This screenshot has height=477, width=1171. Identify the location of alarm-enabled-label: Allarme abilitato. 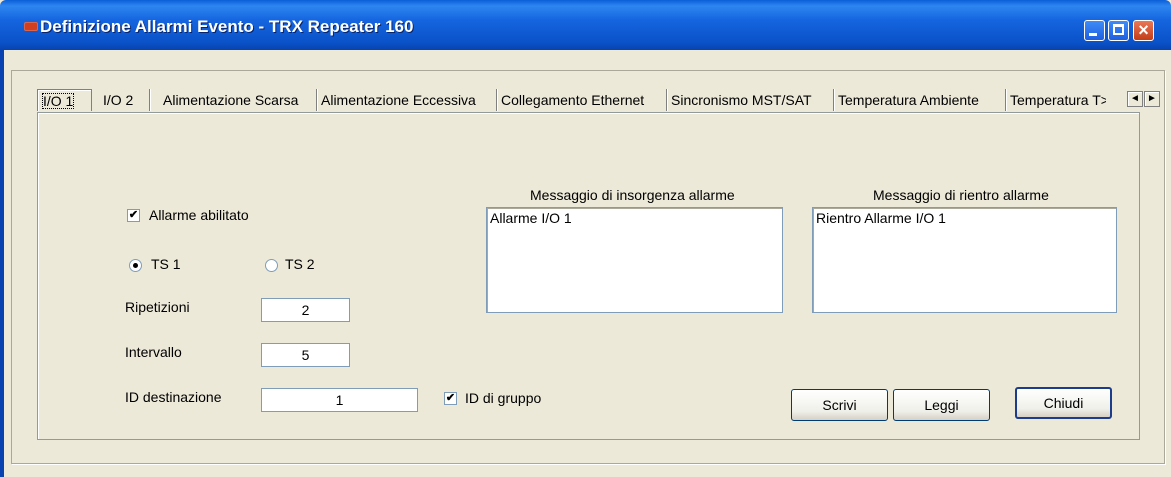
(199, 215).